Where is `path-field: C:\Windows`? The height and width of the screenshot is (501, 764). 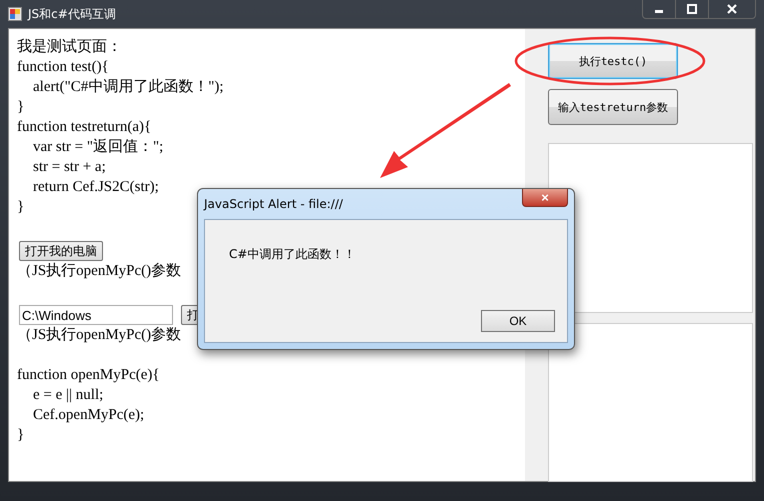
path-field: C:\Windows is located at coordinates (96, 315).